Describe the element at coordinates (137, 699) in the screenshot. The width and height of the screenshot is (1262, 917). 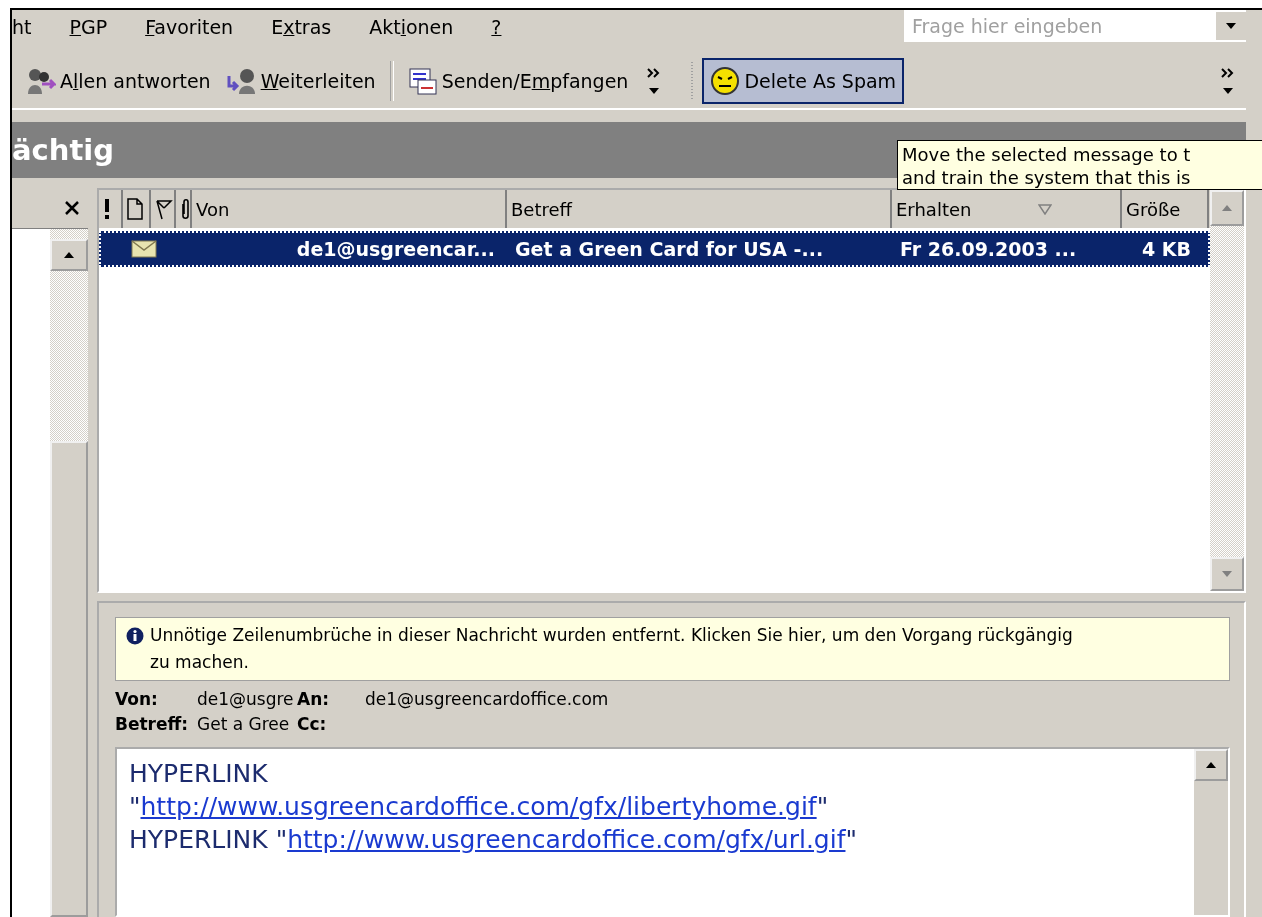
I see `field-label: Von:` at that location.